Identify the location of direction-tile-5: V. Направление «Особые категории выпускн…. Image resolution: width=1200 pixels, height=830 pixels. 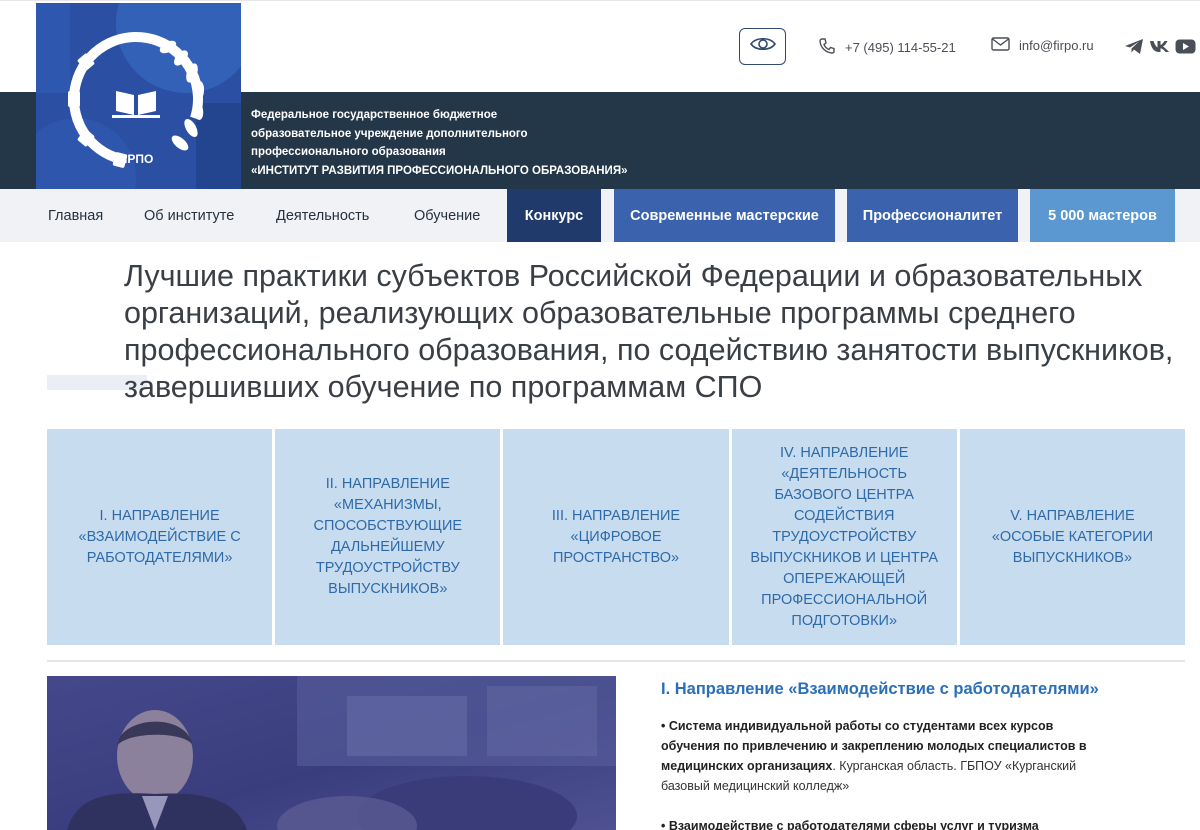
(1072, 537).